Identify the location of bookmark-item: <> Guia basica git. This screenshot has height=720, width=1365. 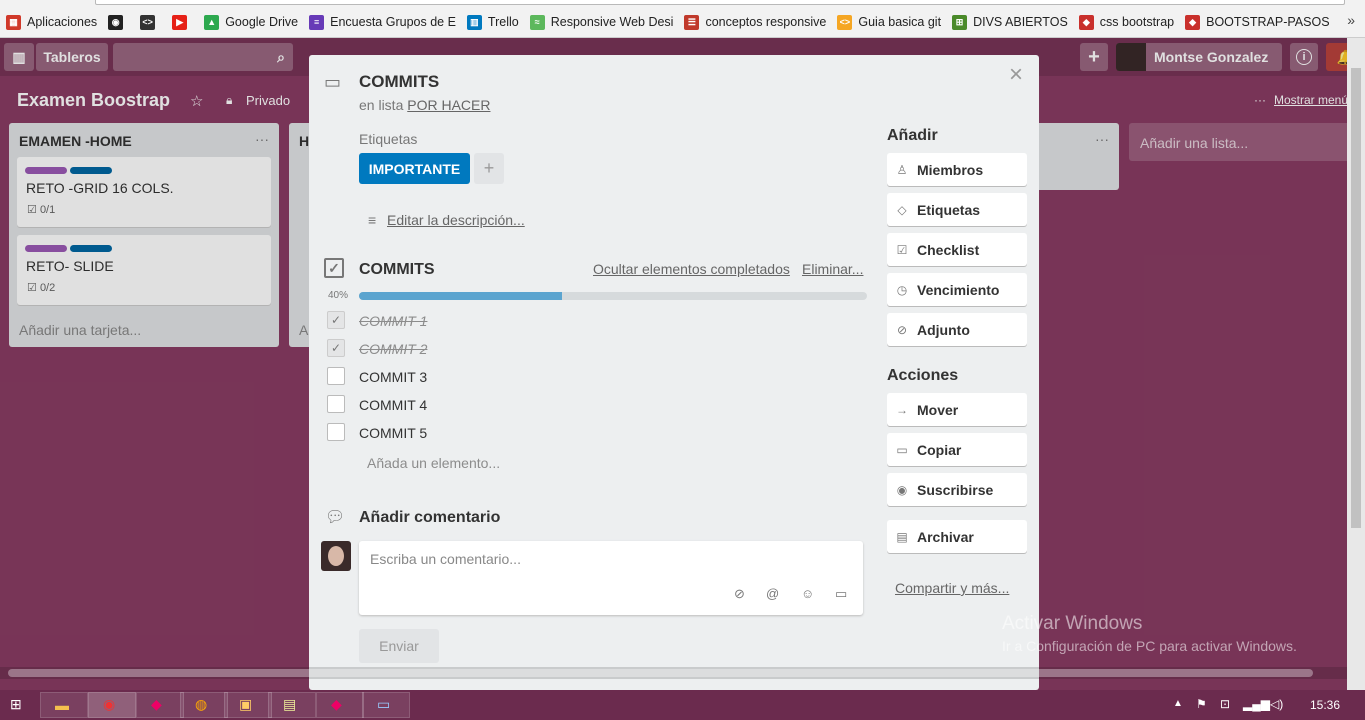
(889, 22).